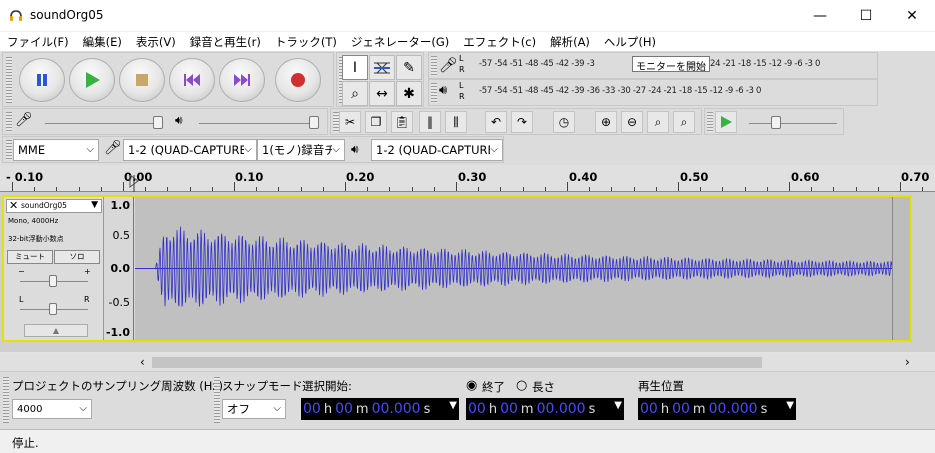 Image resolution: width=935 pixels, height=453 pixels. What do you see at coordinates (907, 362) in the screenshot?
I see `scroll-right-icon: ›` at bounding box center [907, 362].